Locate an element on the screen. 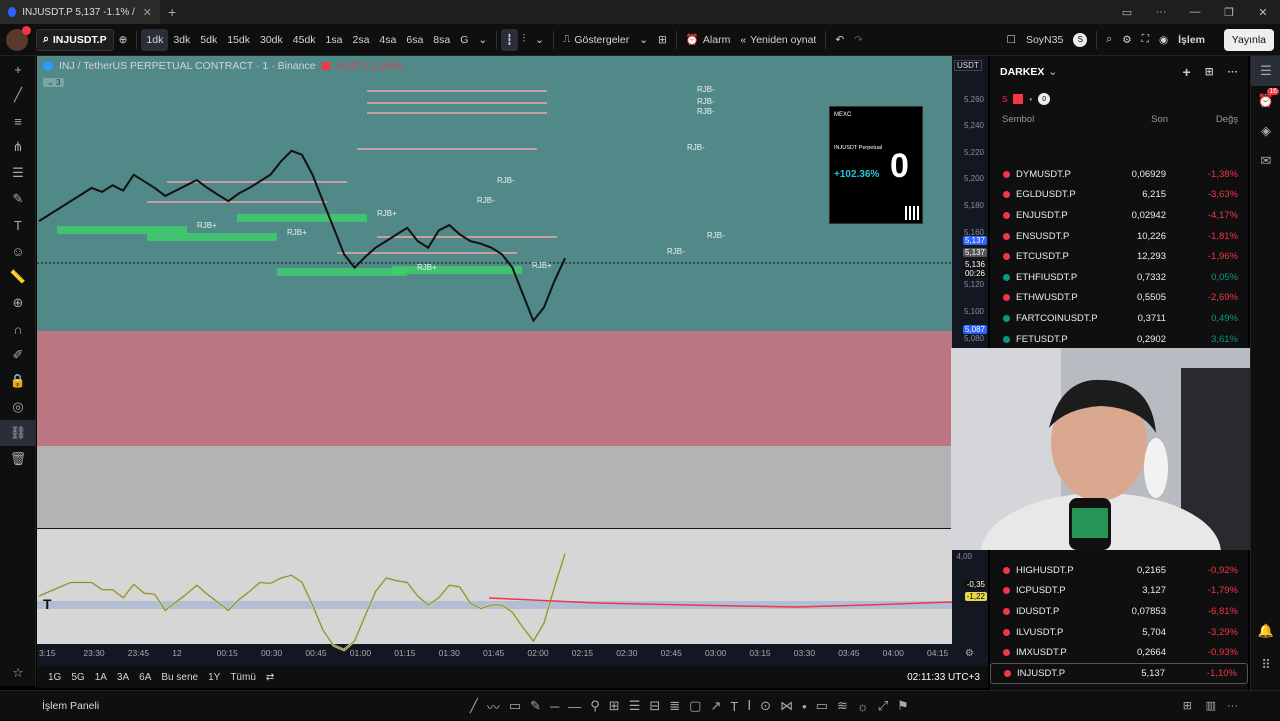 The height and width of the screenshot is (721, 1280). watchlist-row: IDUSDT.P 0,07853 -6,81% is located at coordinates (1119, 611).